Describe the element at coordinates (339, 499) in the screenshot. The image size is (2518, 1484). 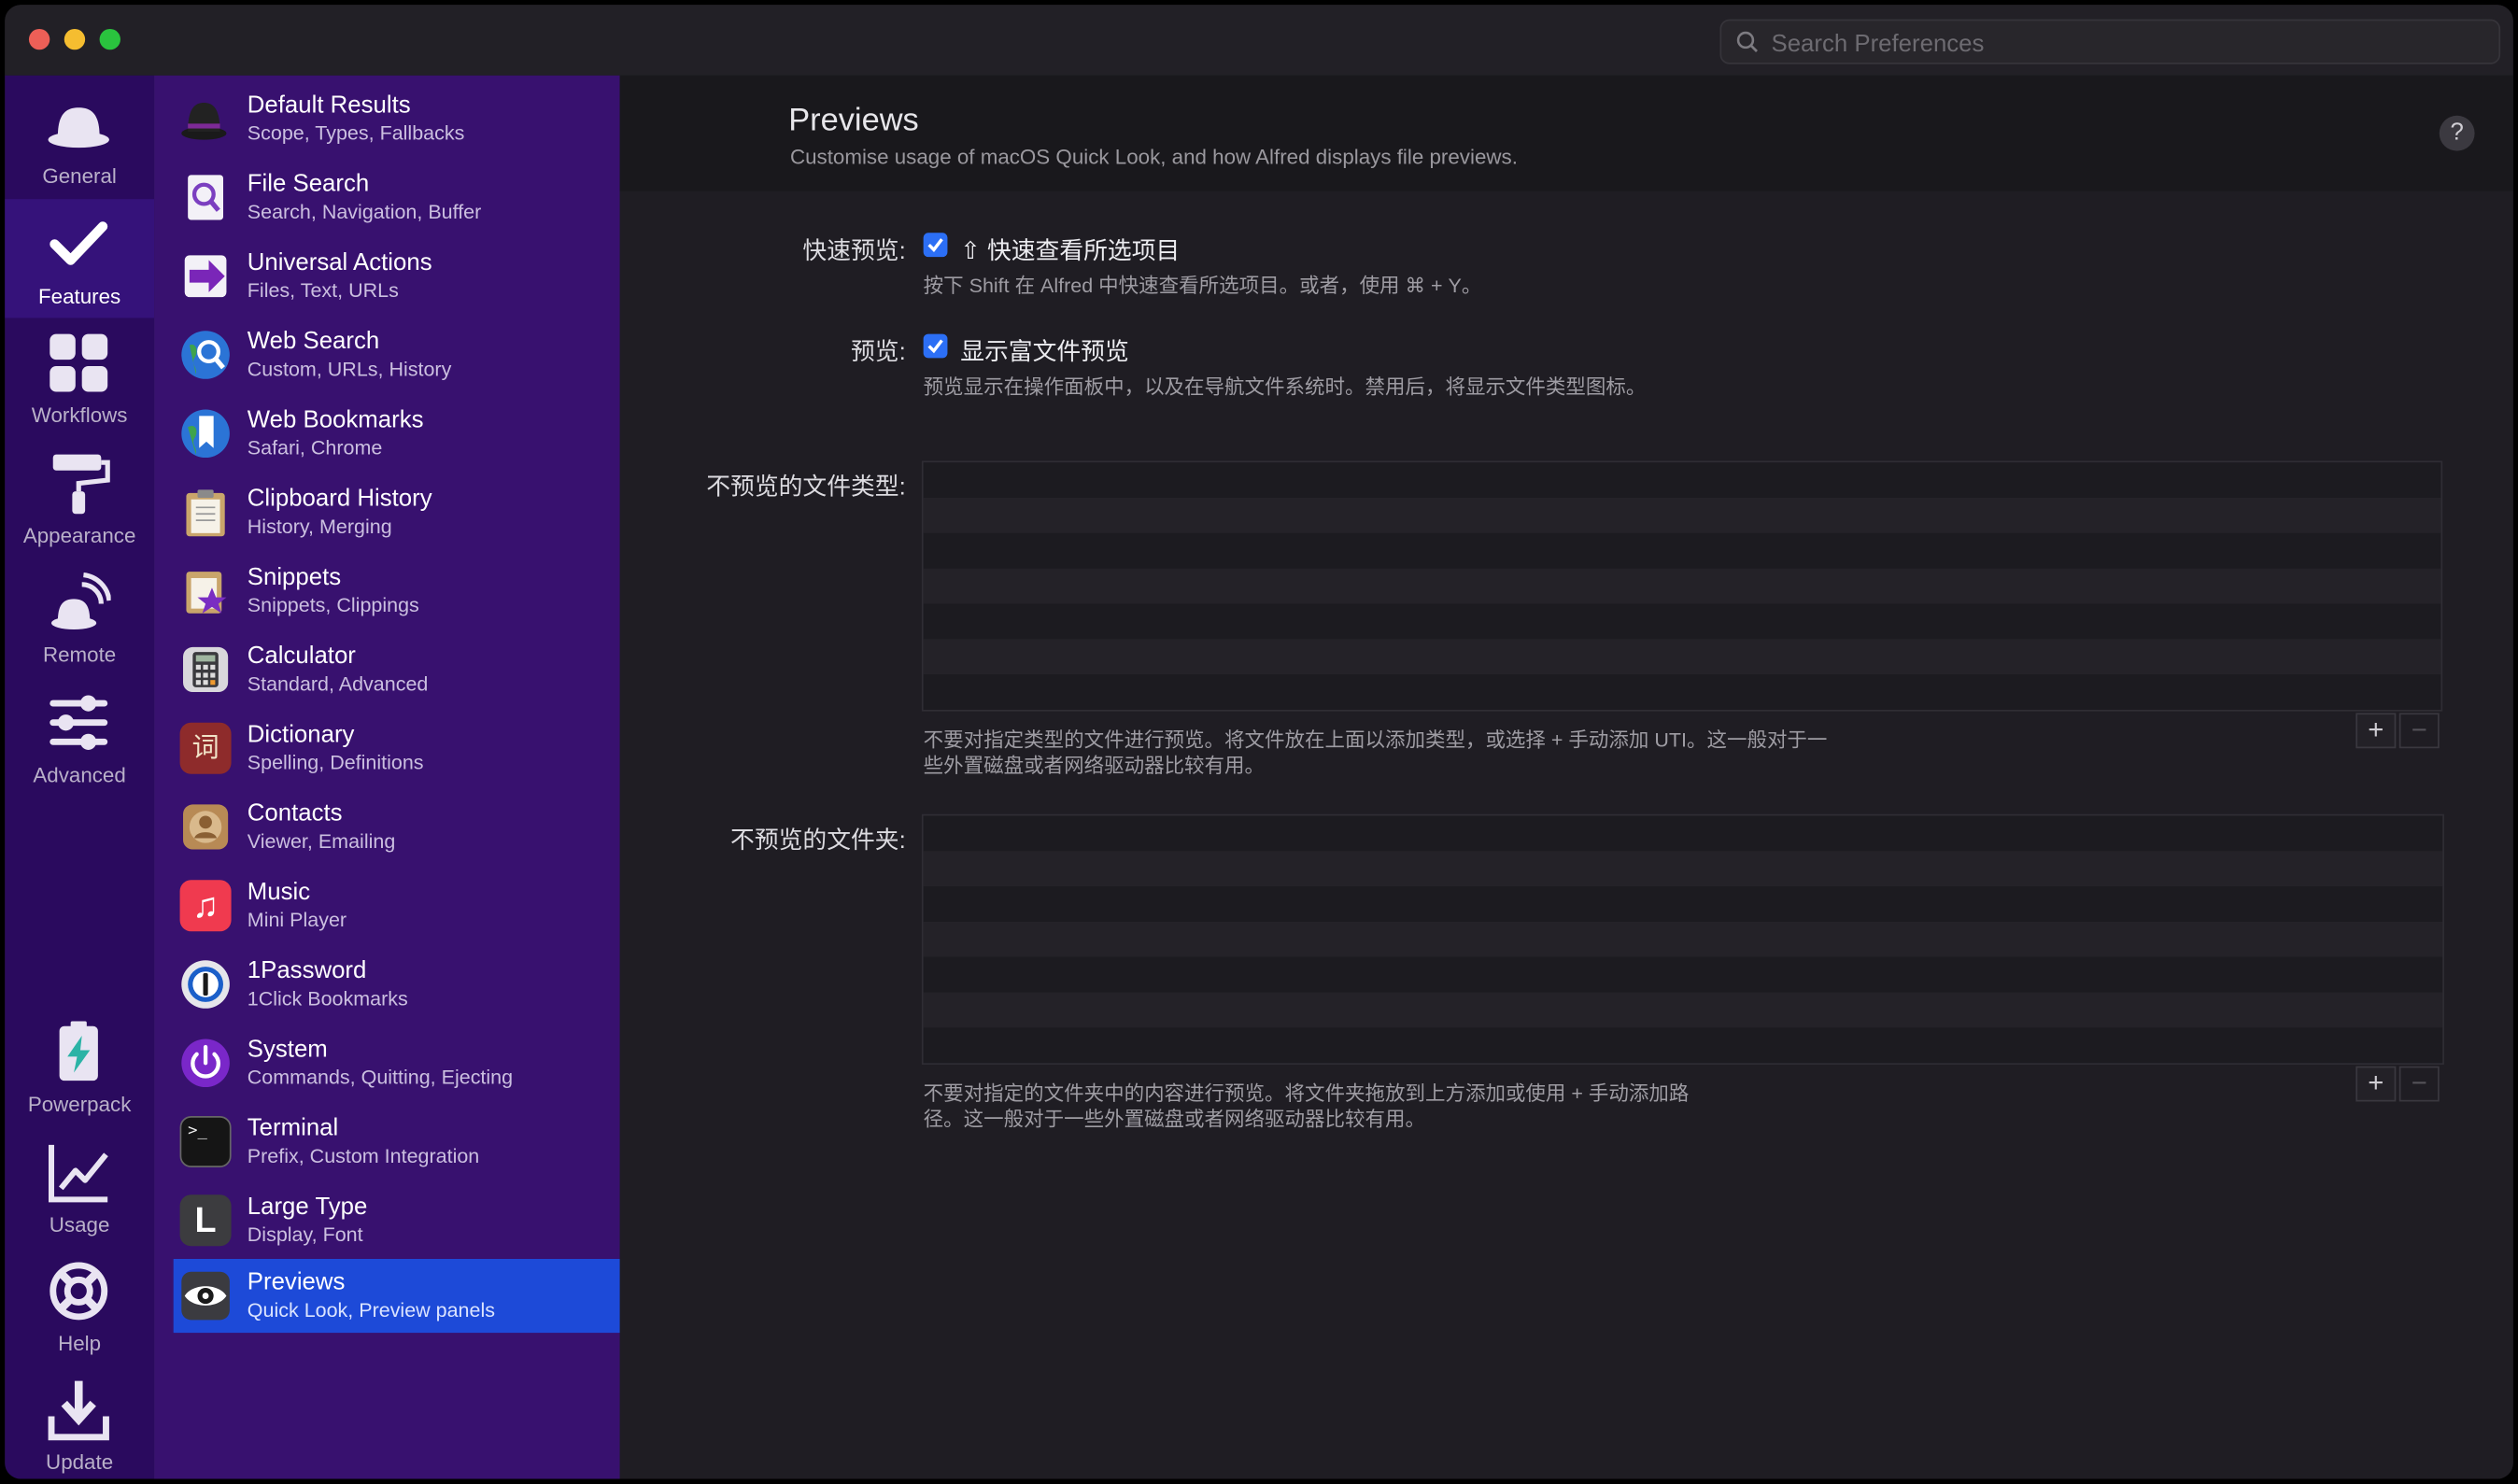
I see `feature-title: Clipboard History` at that location.